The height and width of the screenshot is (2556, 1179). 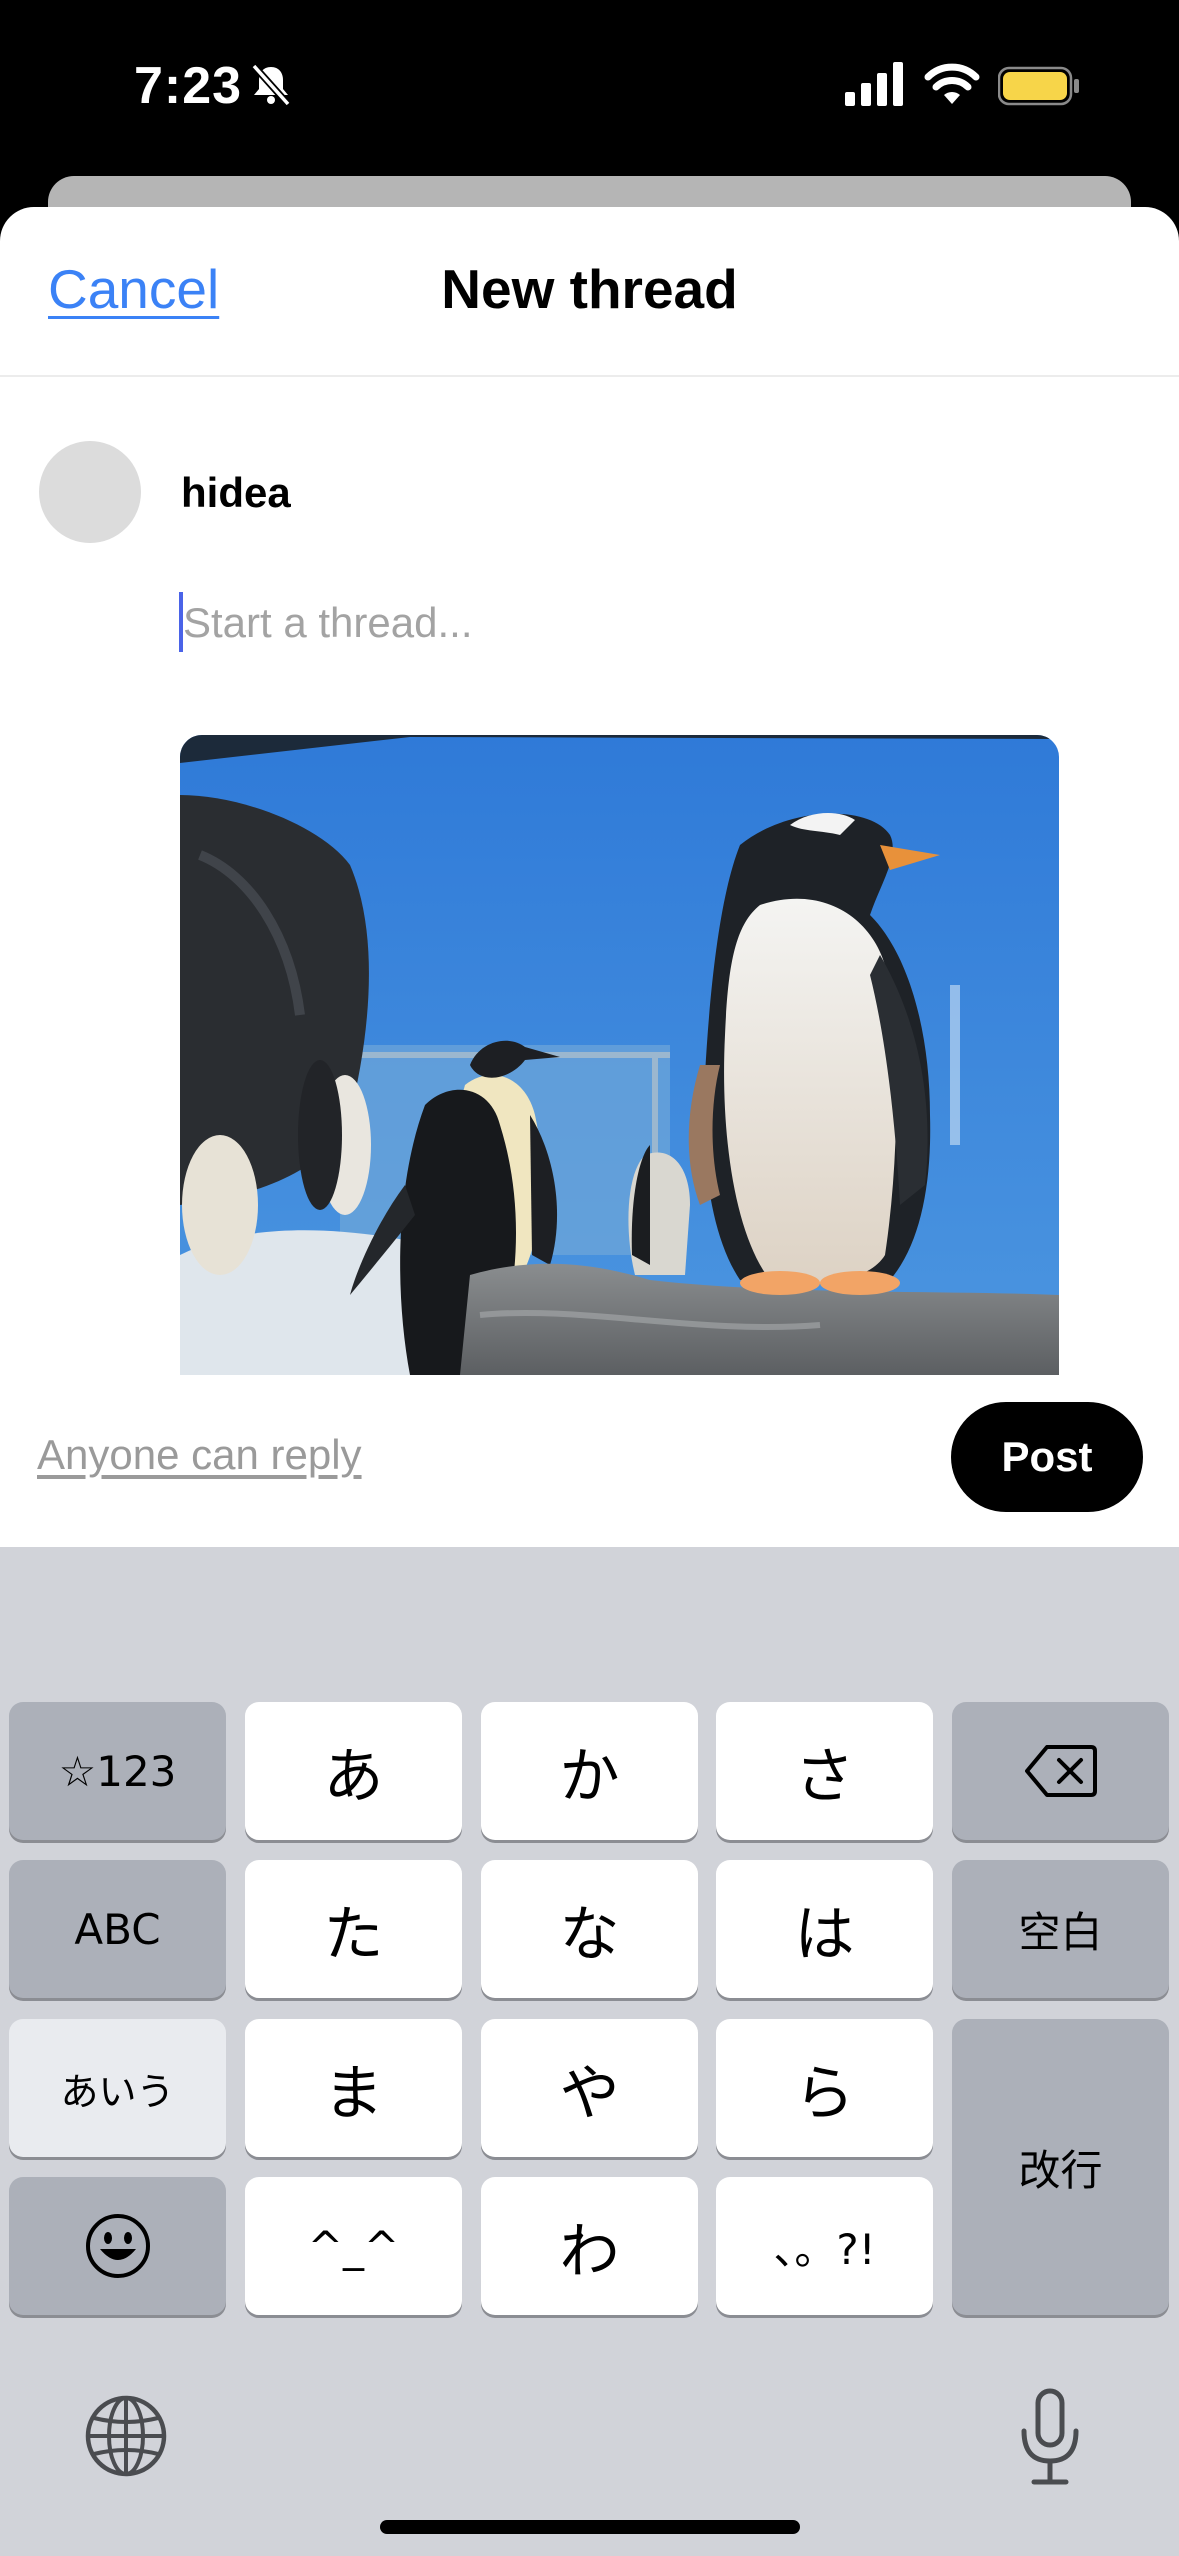 What do you see at coordinates (353, 2246) in the screenshot?
I see `key-kaomoji: ^_^` at bounding box center [353, 2246].